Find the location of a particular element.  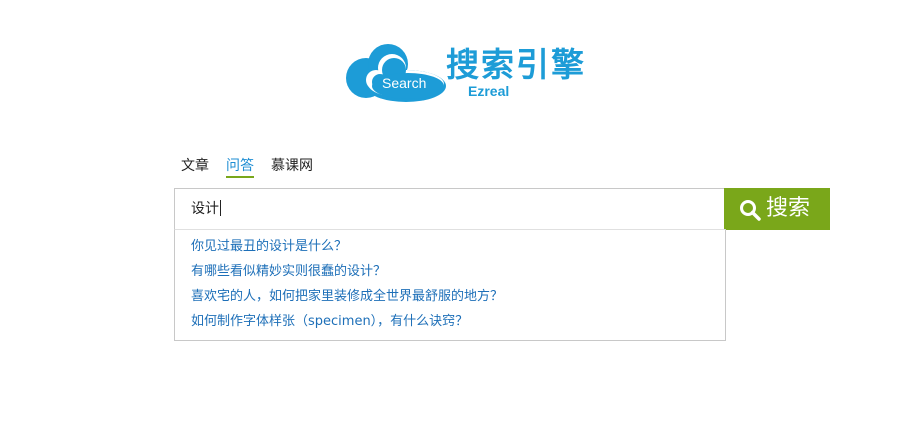

suggestion-item: 有哪些看似精妙实则很蠢的设计？ is located at coordinates (288, 272).